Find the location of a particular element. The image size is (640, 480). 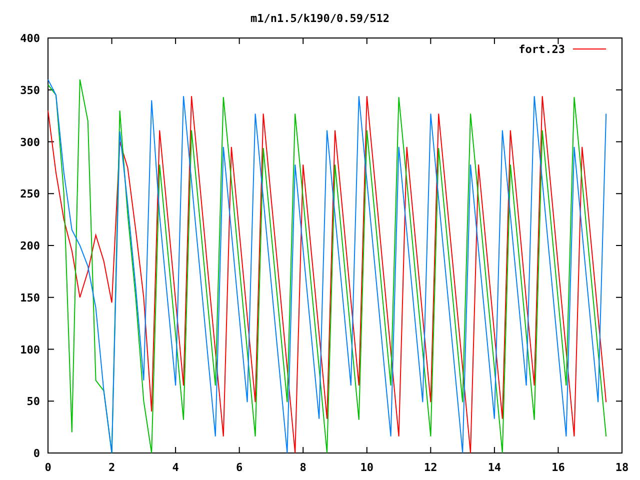

tick-label: 14 is located at coordinates (495, 467).